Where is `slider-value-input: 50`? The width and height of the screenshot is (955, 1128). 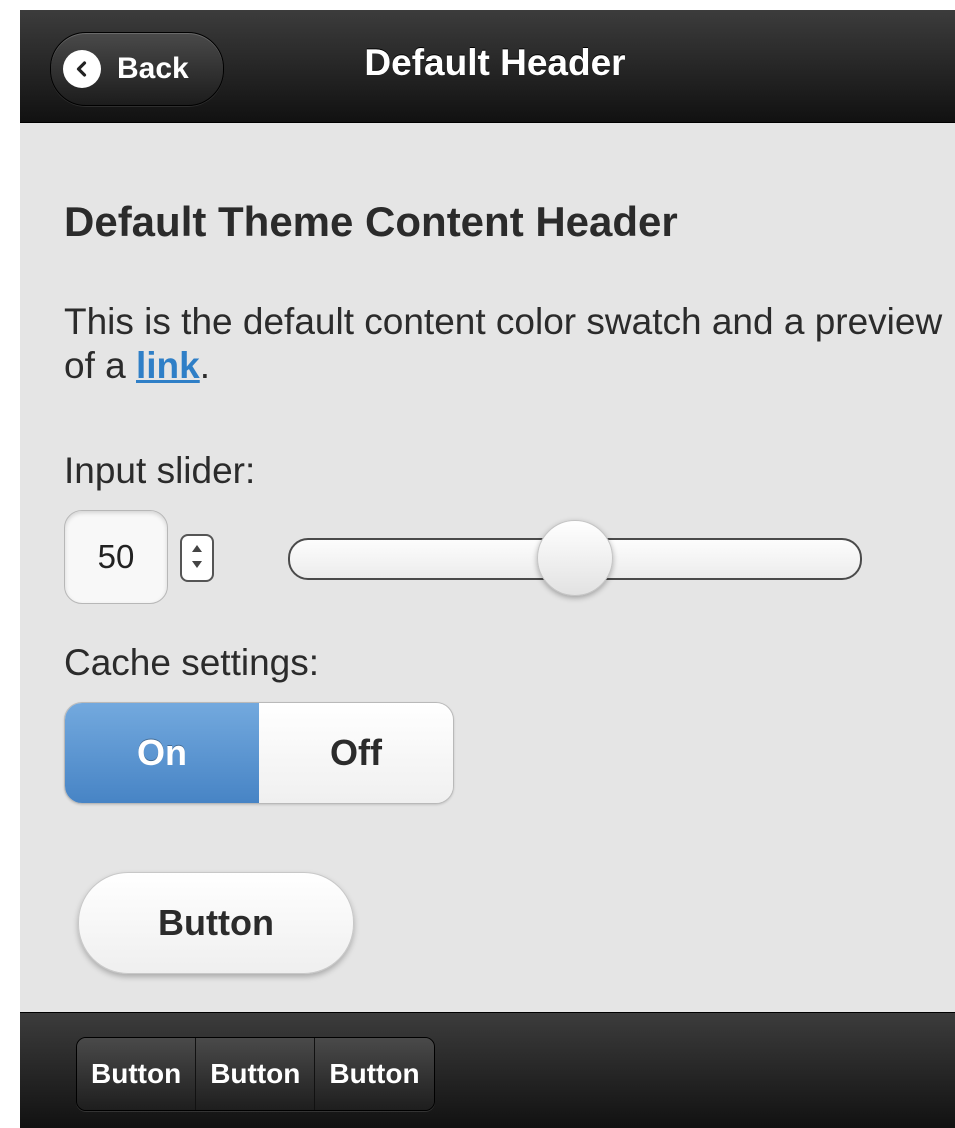 slider-value-input: 50 is located at coordinates (116, 557).